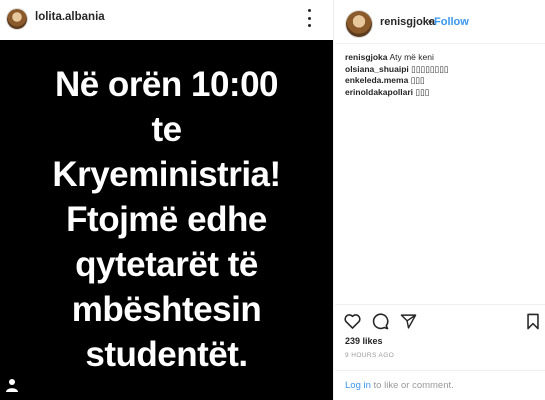 The height and width of the screenshot is (400, 545). I want to click on pane-divider, so click(333, 200).